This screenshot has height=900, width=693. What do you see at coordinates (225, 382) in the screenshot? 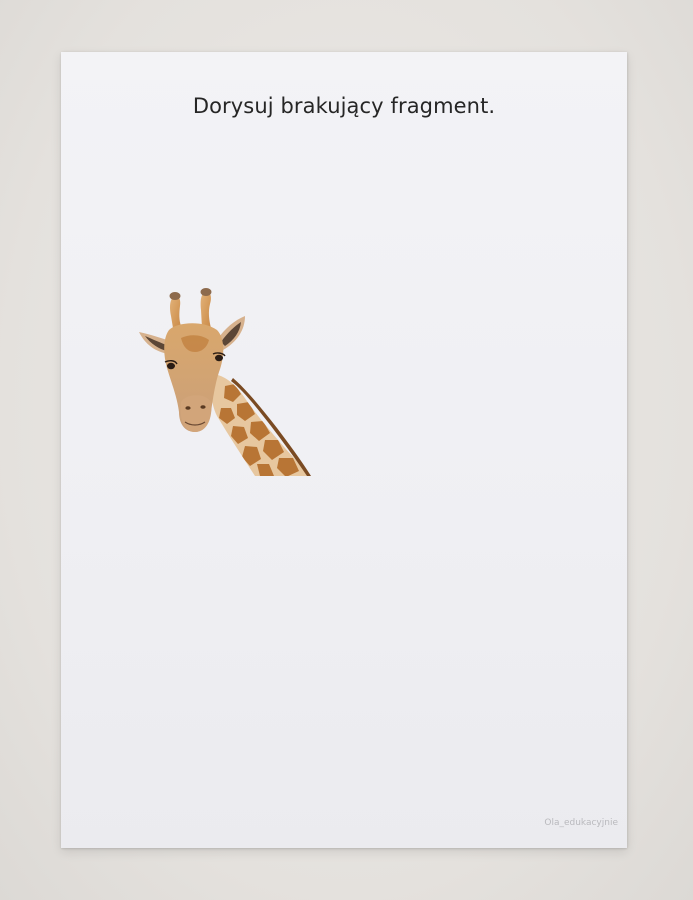
I see `giraffe-head-icon` at bounding box center [225, 382].